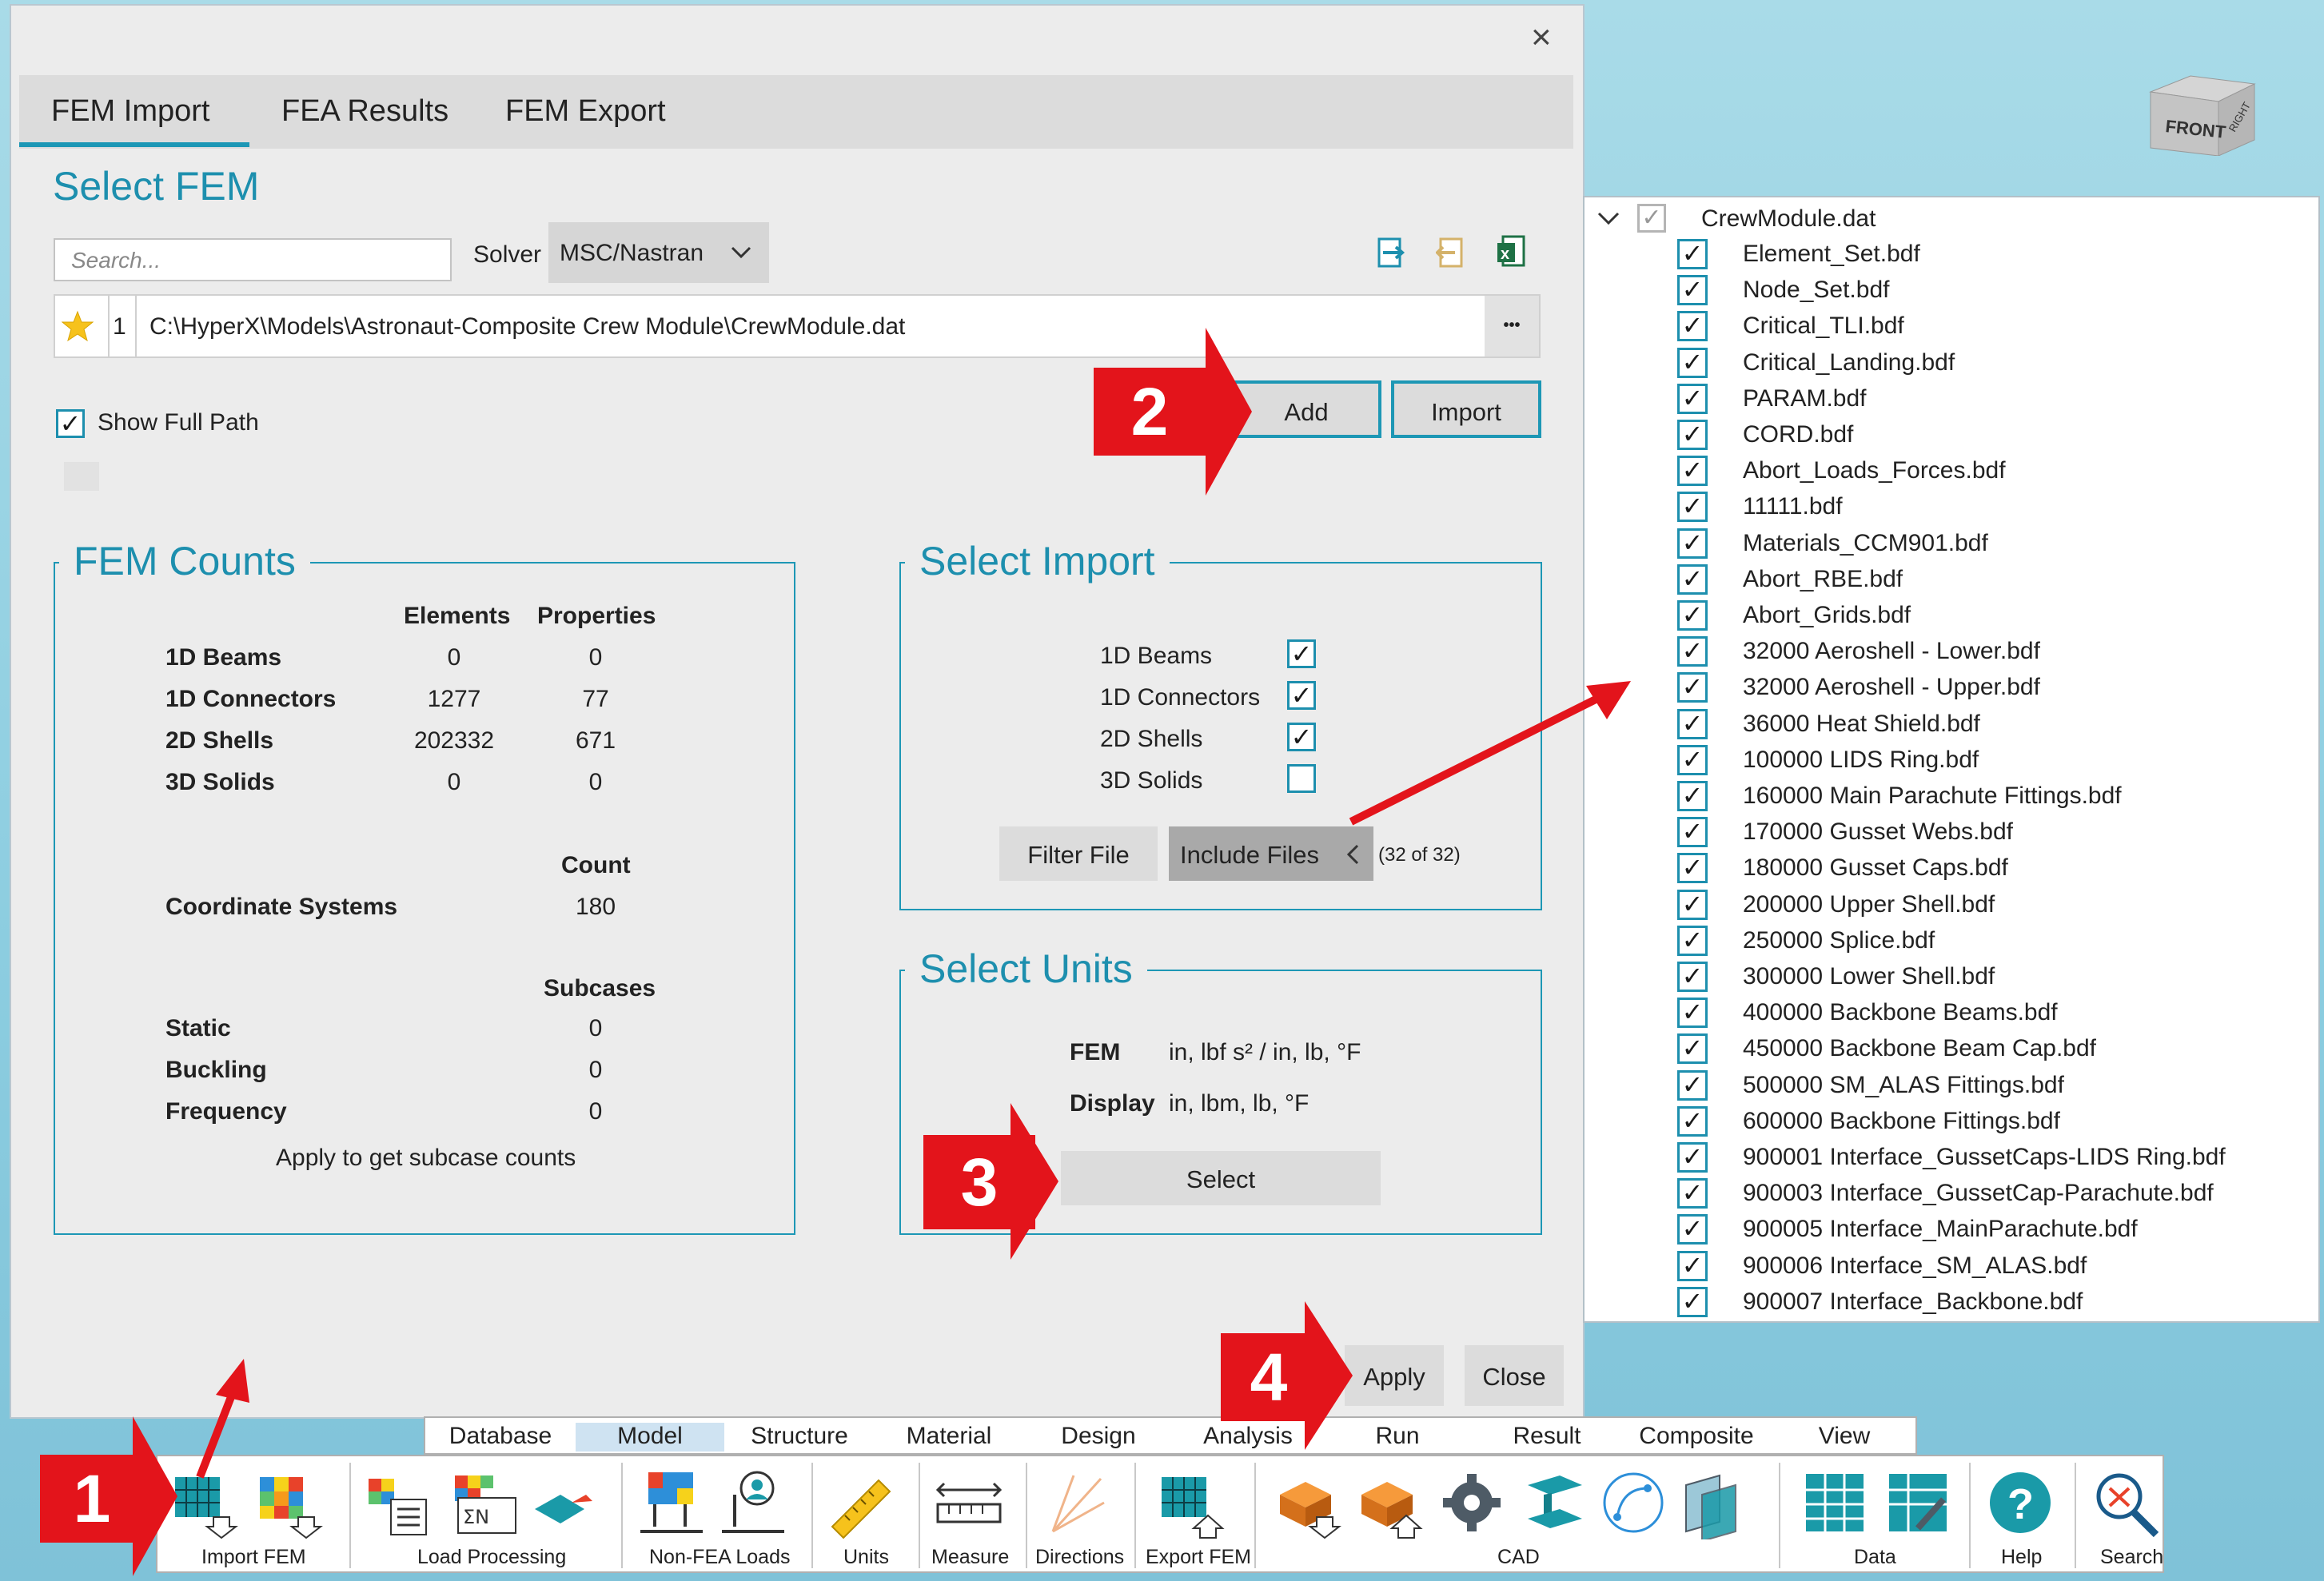  What do you see at coordinates (92, 1499) in the screenshot?
I see `callout-1: 1` at bounding box center [92, 1499].